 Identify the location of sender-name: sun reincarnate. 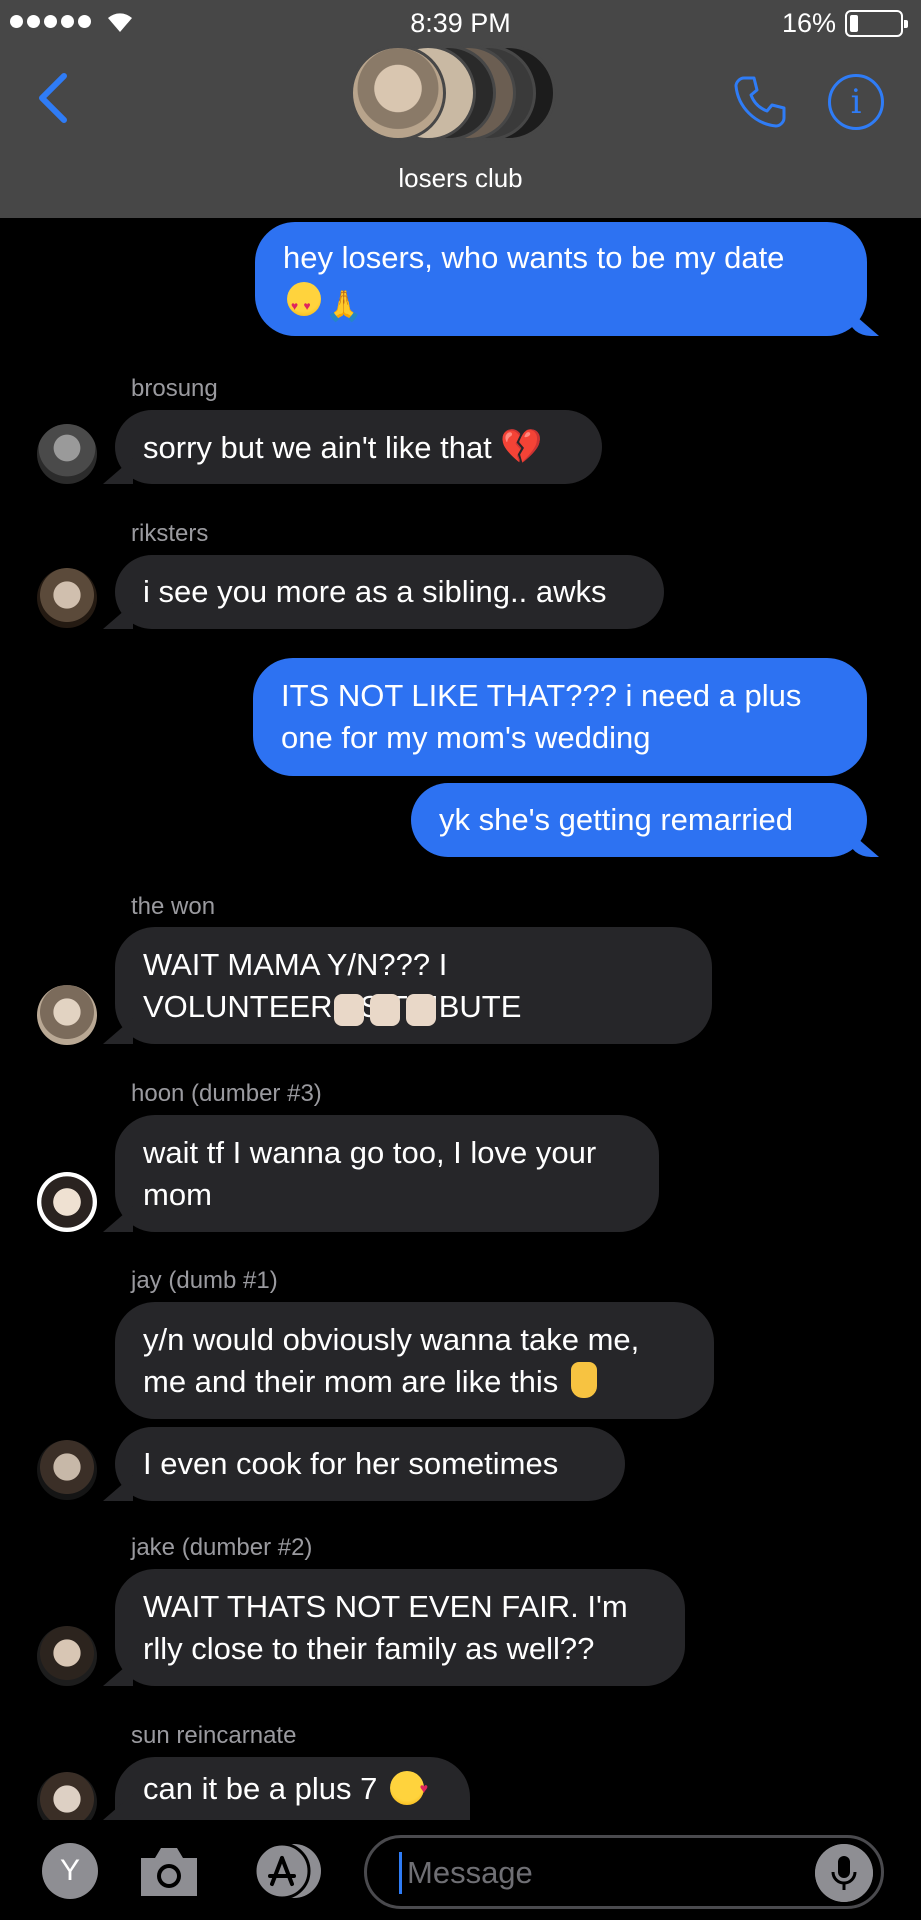
(214, 1735).